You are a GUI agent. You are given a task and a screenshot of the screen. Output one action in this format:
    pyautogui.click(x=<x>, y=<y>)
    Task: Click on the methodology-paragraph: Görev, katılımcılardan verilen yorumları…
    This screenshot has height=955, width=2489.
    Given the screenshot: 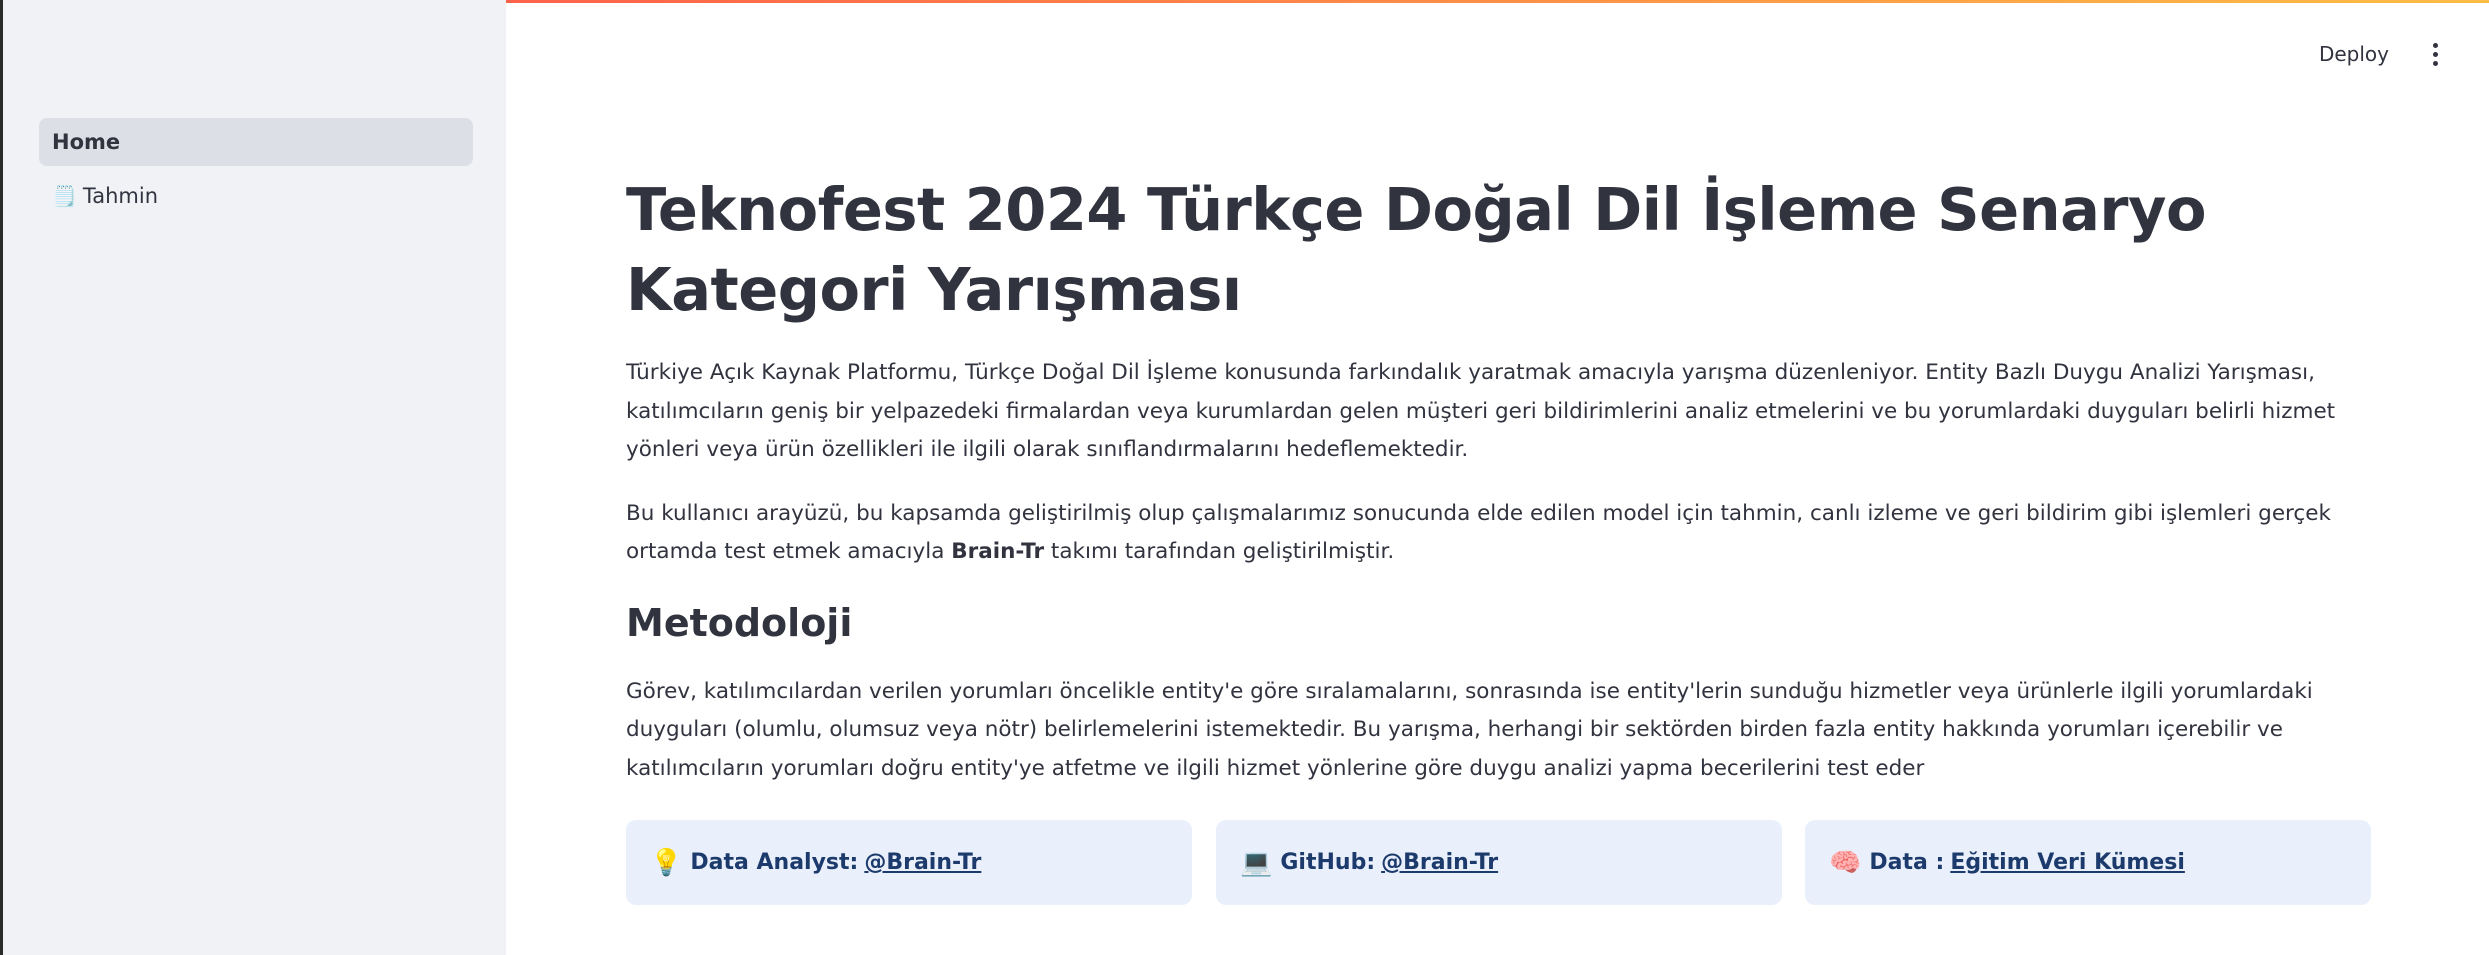 What is the action you would take?
    pyautogui.click(x=1469, y=729)
    